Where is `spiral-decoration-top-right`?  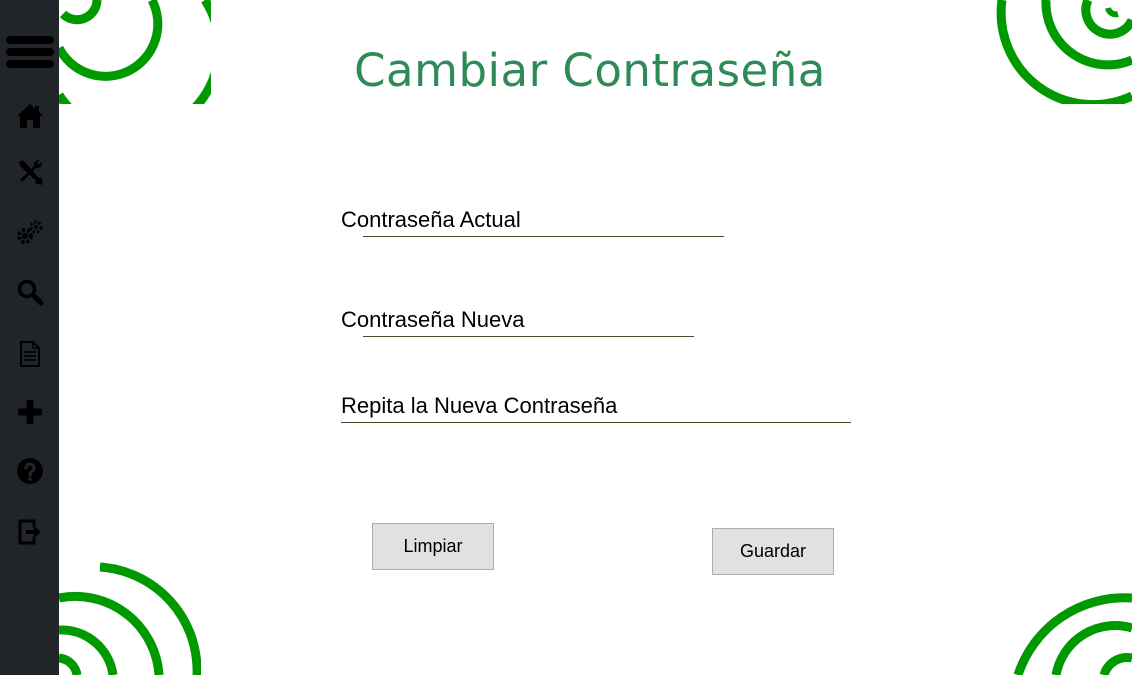 spiral-decoration-top-right is located at coordinates (1064, 52).